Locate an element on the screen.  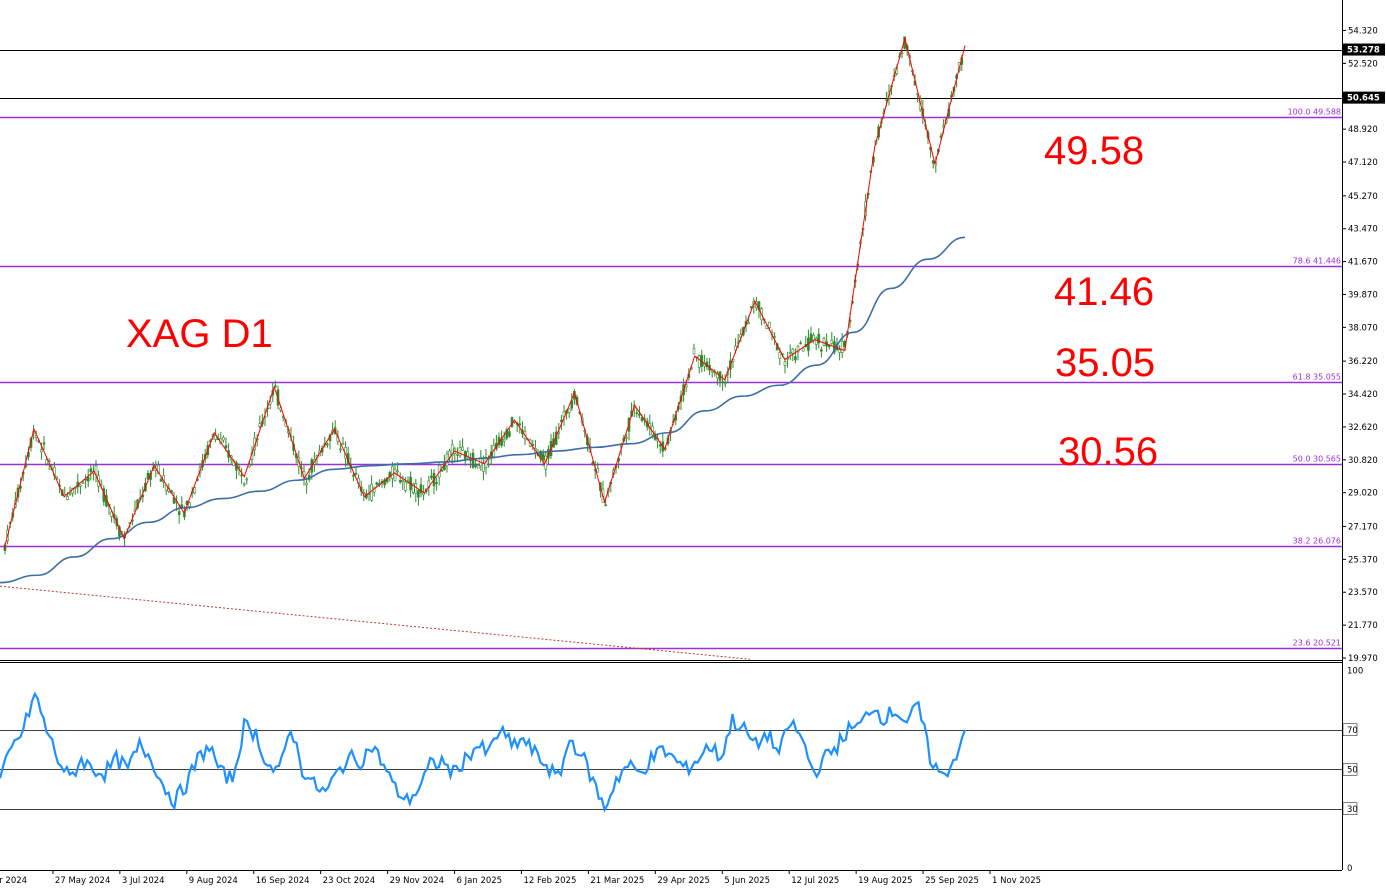
annotation-30-56: 30.56 is located at coordinates (1108, 452).